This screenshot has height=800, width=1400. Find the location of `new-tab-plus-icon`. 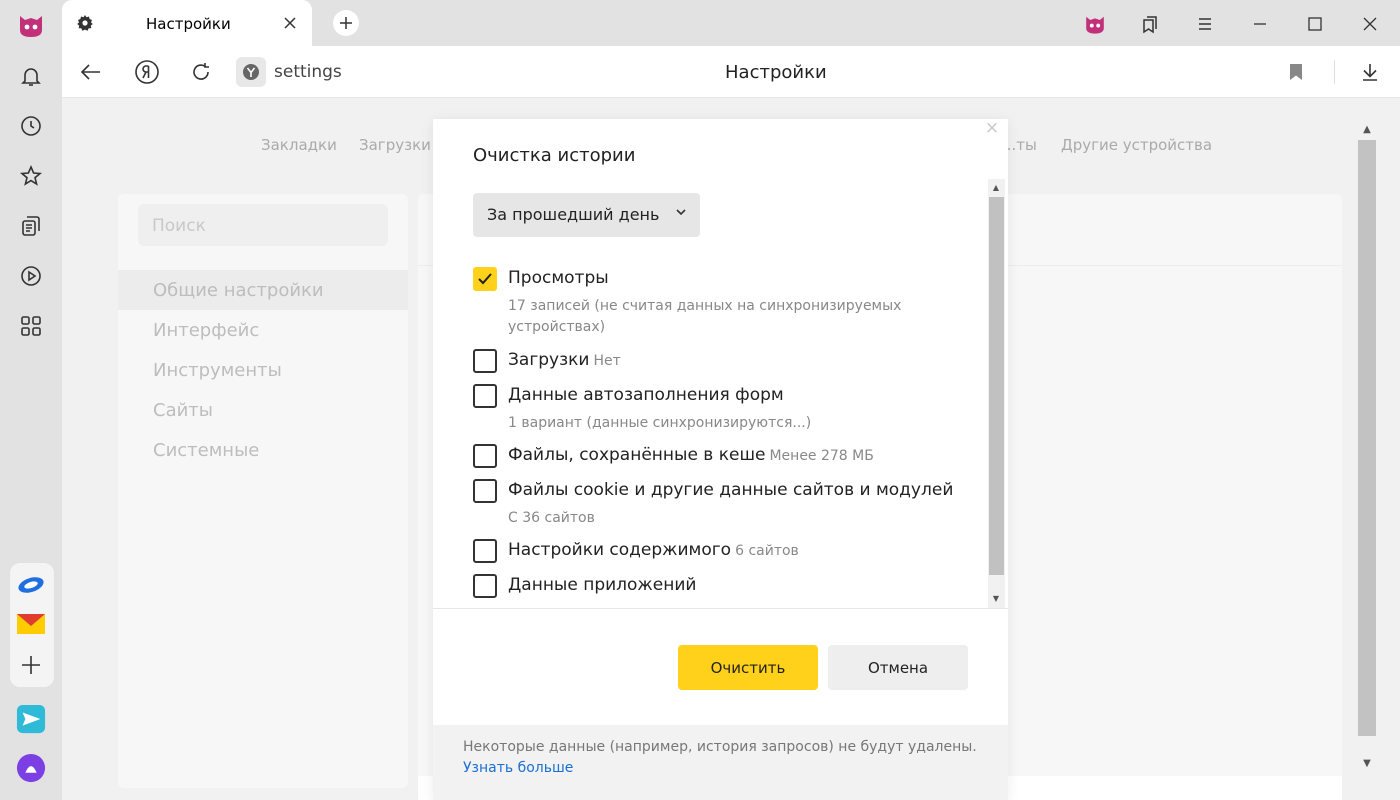

new-tab-plus-icon is located at coordinates (346, 23).